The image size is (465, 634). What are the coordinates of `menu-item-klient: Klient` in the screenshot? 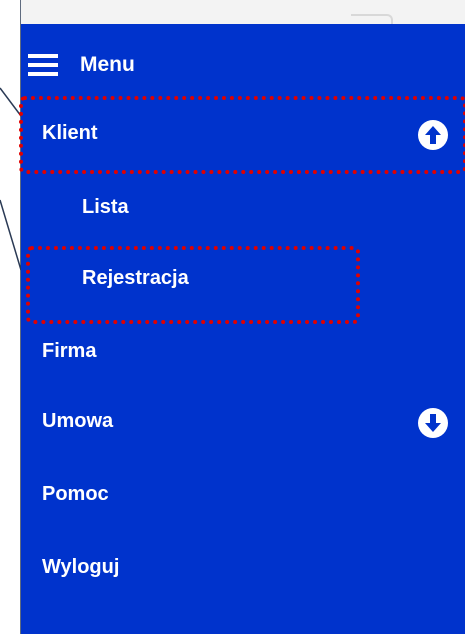 It's located at (70, 133).